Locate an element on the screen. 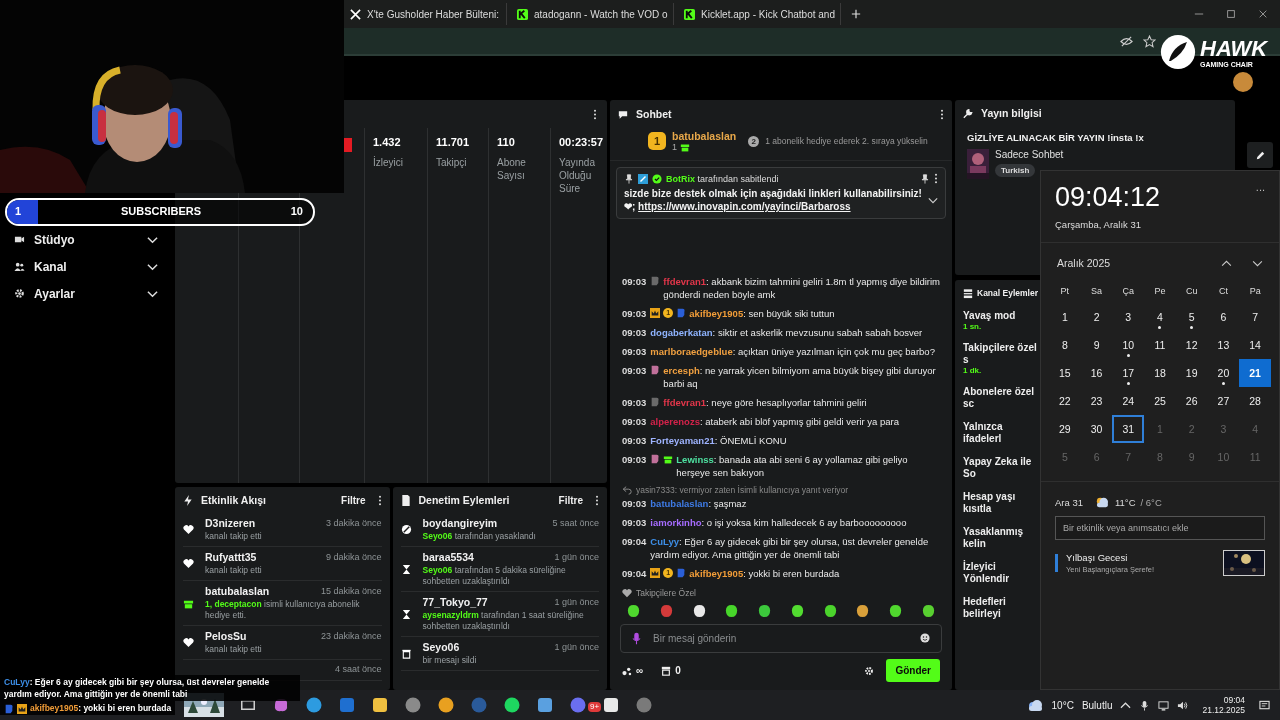  calendar-day: 8 is located at coordinates (1065, 345).